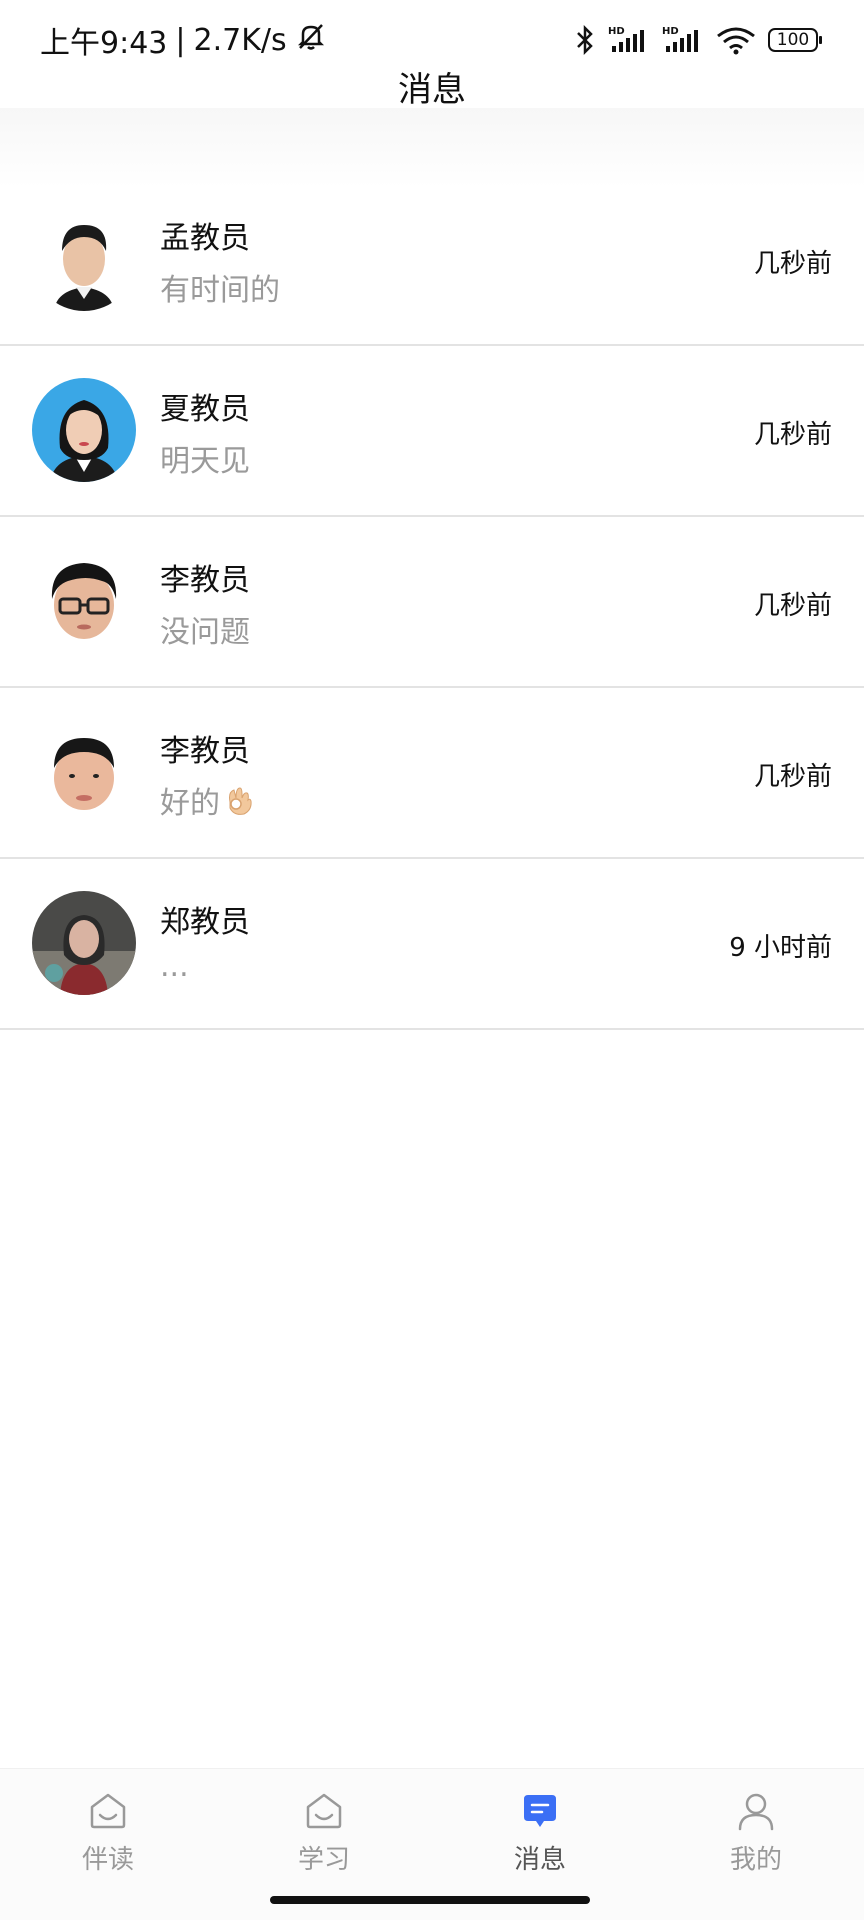 Image resolution: width=864 pixels, height=1920 pixels. I want to click on nav-label: 学习, so click(323, 1860).